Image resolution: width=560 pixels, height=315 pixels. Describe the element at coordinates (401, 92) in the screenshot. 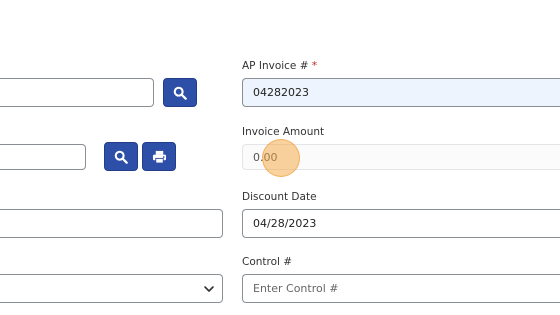

I see `ap-invoice-input: 04282023` at that location.